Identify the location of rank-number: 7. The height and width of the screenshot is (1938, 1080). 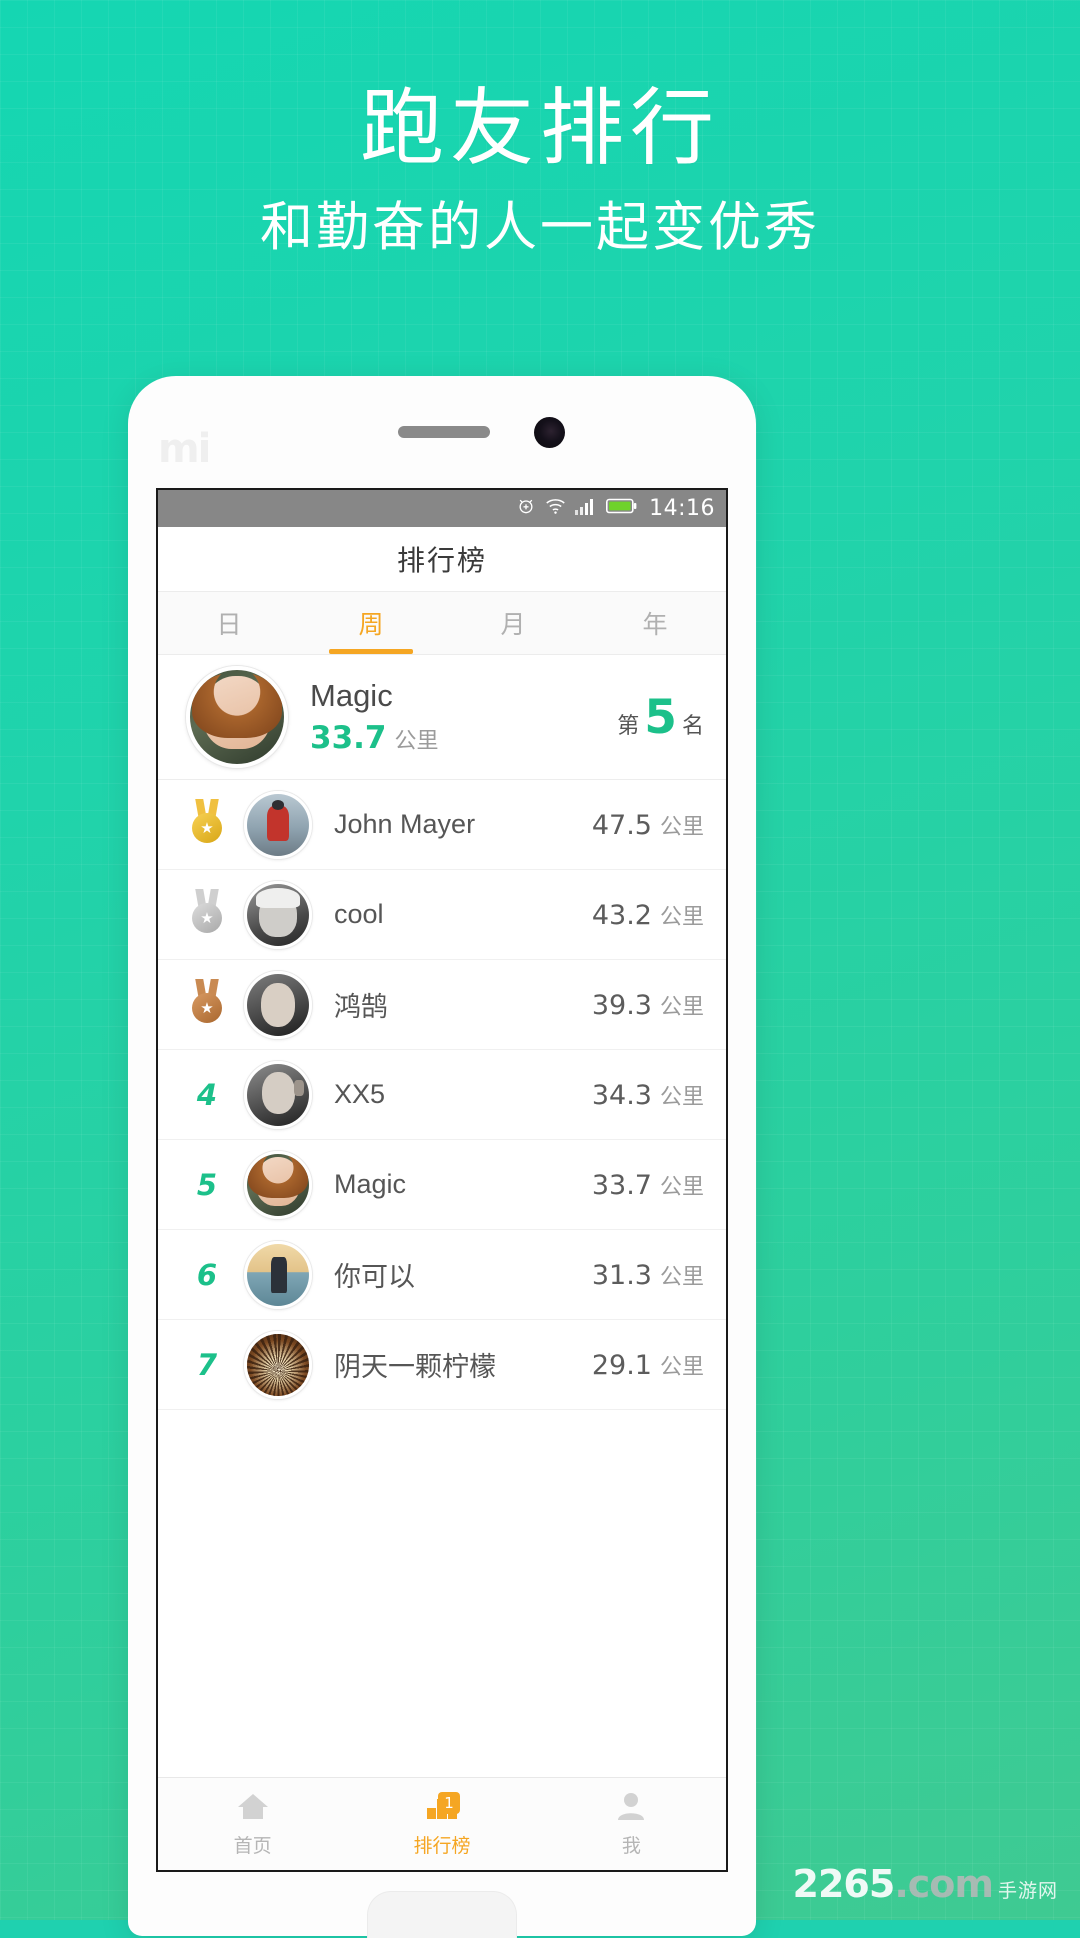
(207, 1364).